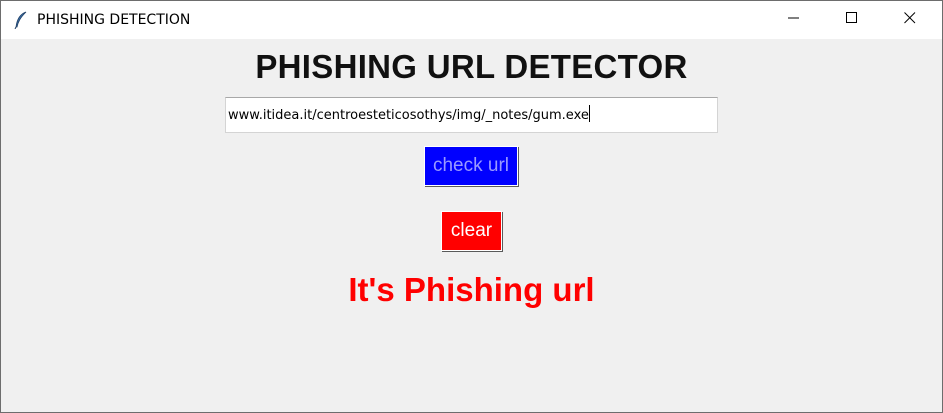 The image size is (943, 413). Describe the element at coordinates (471, 231) in the screenshot. I see `clear-button: clear` at that location.